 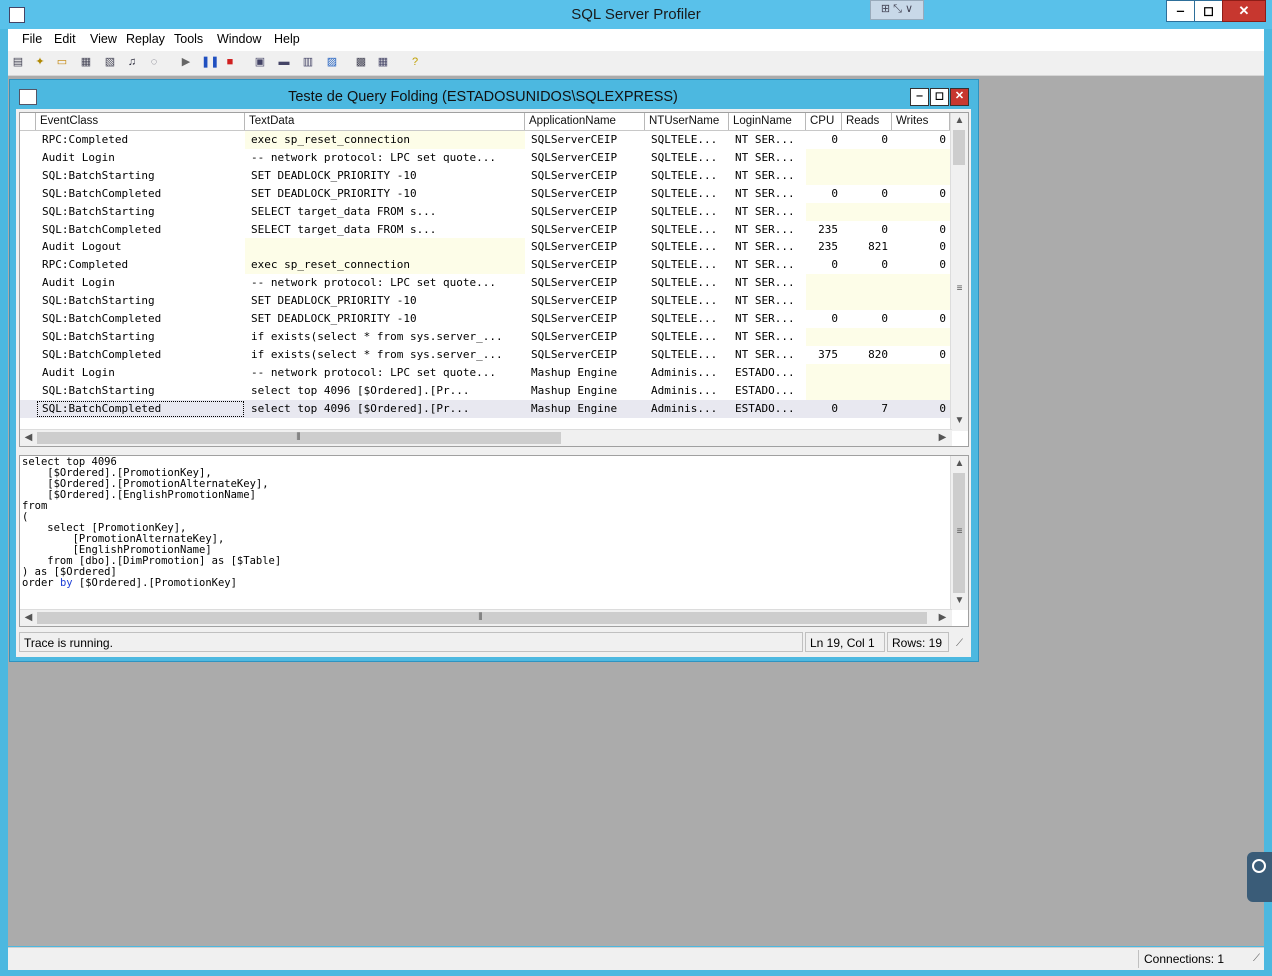 I want to click on help-icon: ?, so click(x=415, y=62).